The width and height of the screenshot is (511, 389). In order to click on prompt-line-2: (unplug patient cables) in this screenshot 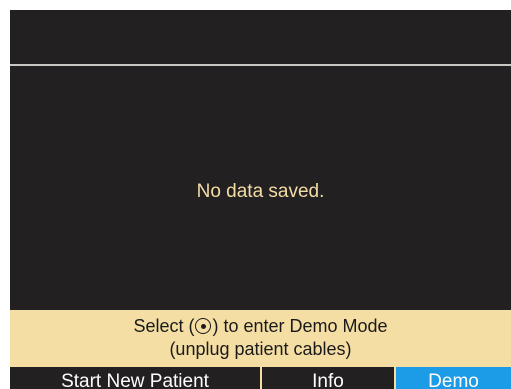, I will do `click(260, 349)`.